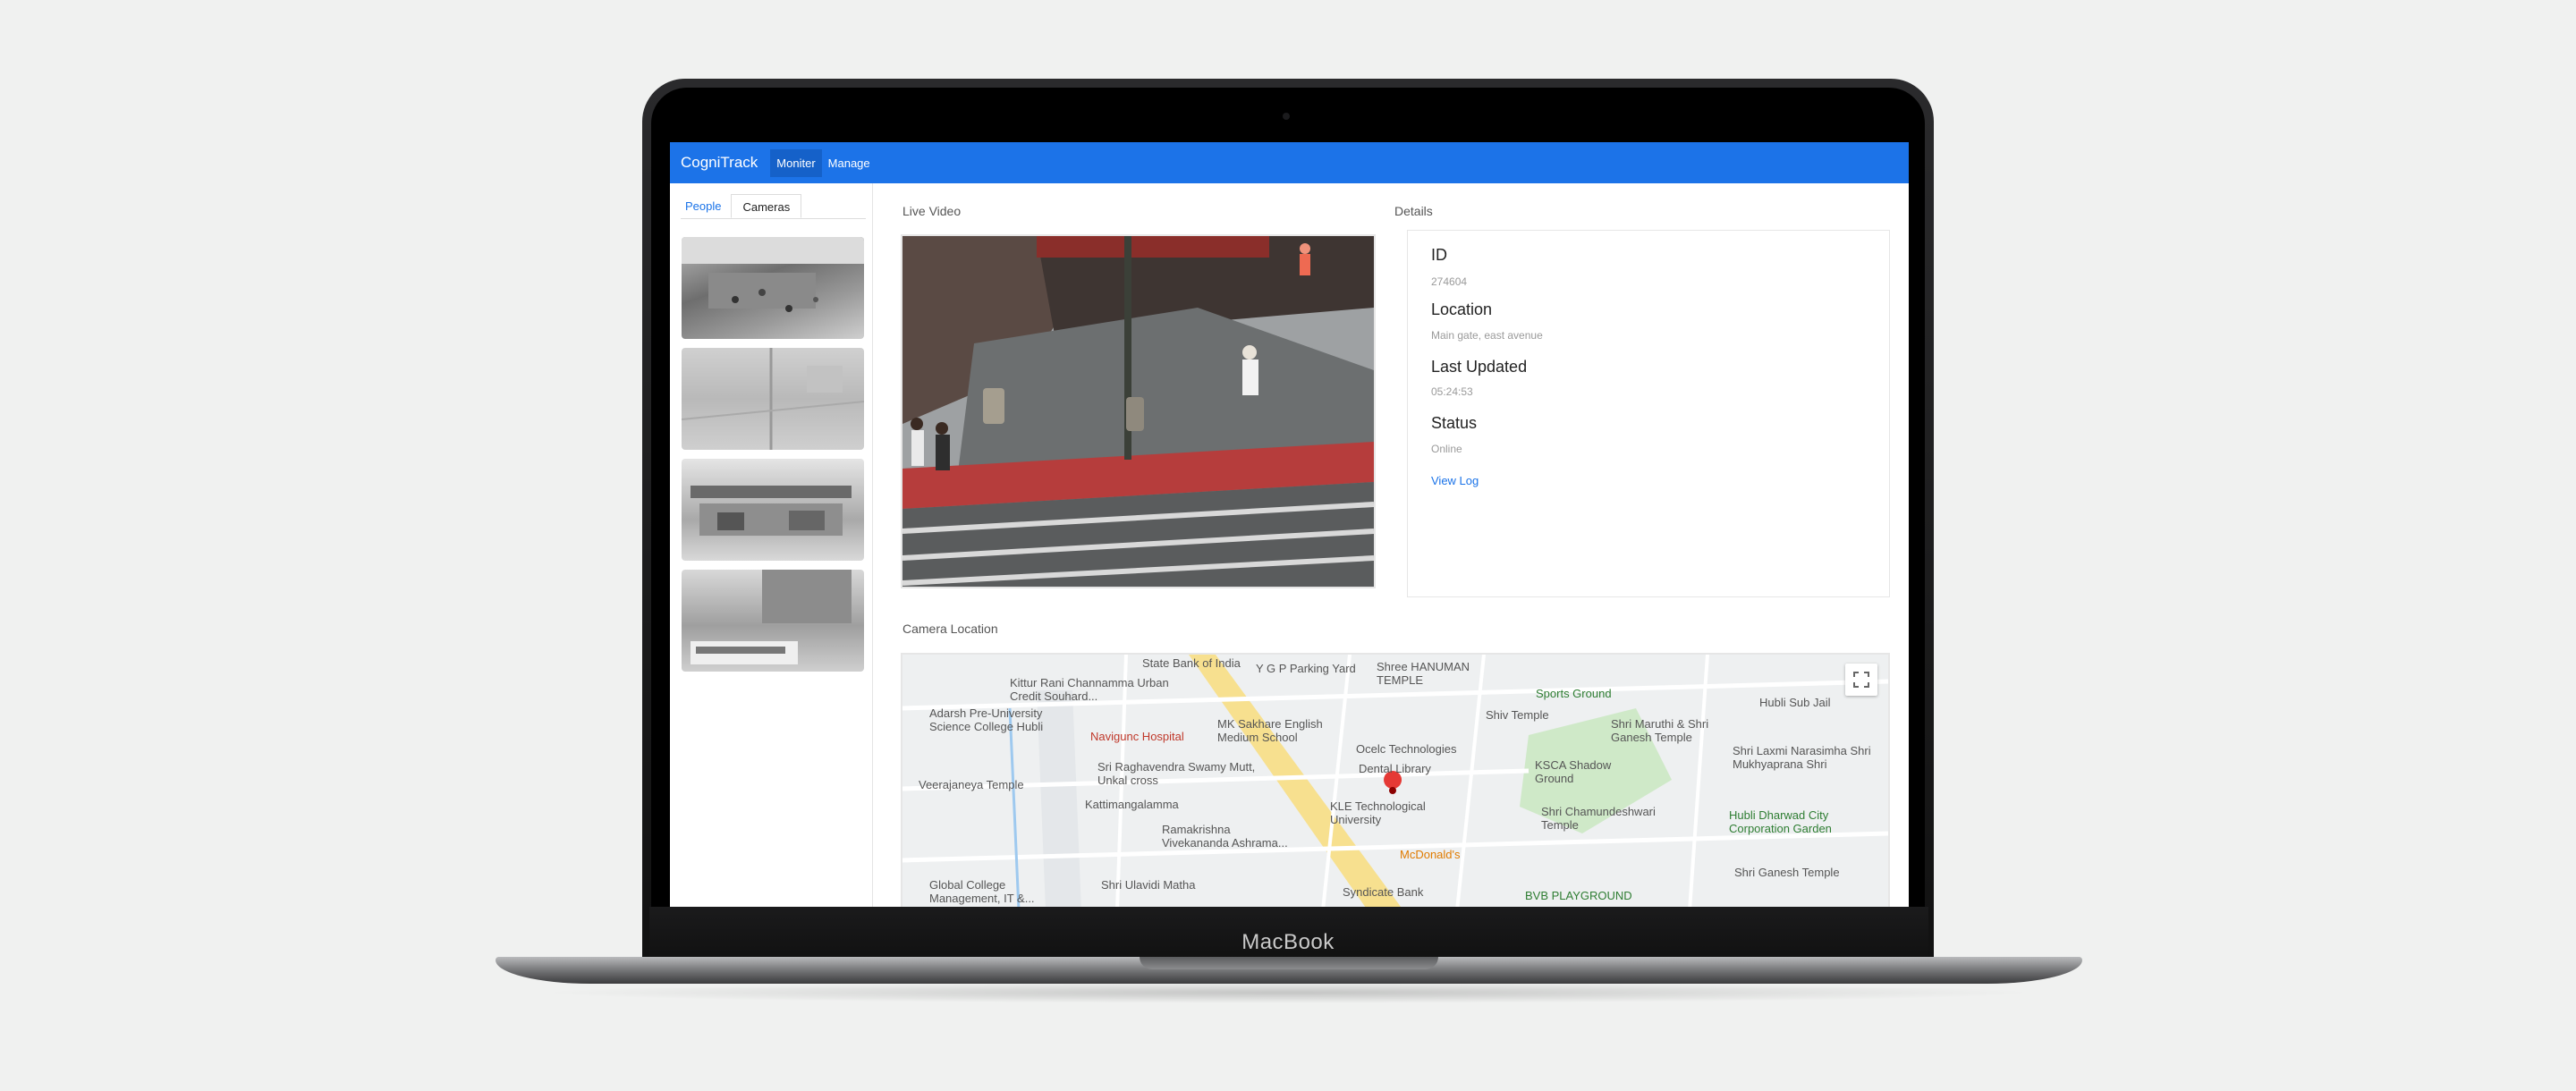  What do you see at coordinates (1660, 730) in the screenshot?
I see `map-place: Shri Maruthi & Shri Ganesh Temple` at bounding box center [1660, 730].